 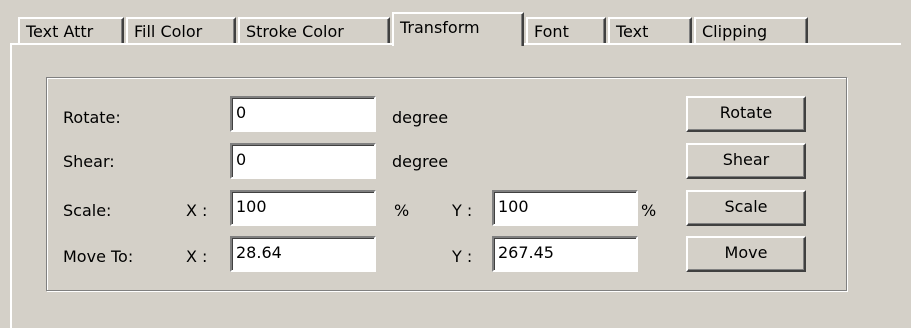 I want to click on tab-transform: Transform, so click(x=458, y=29).